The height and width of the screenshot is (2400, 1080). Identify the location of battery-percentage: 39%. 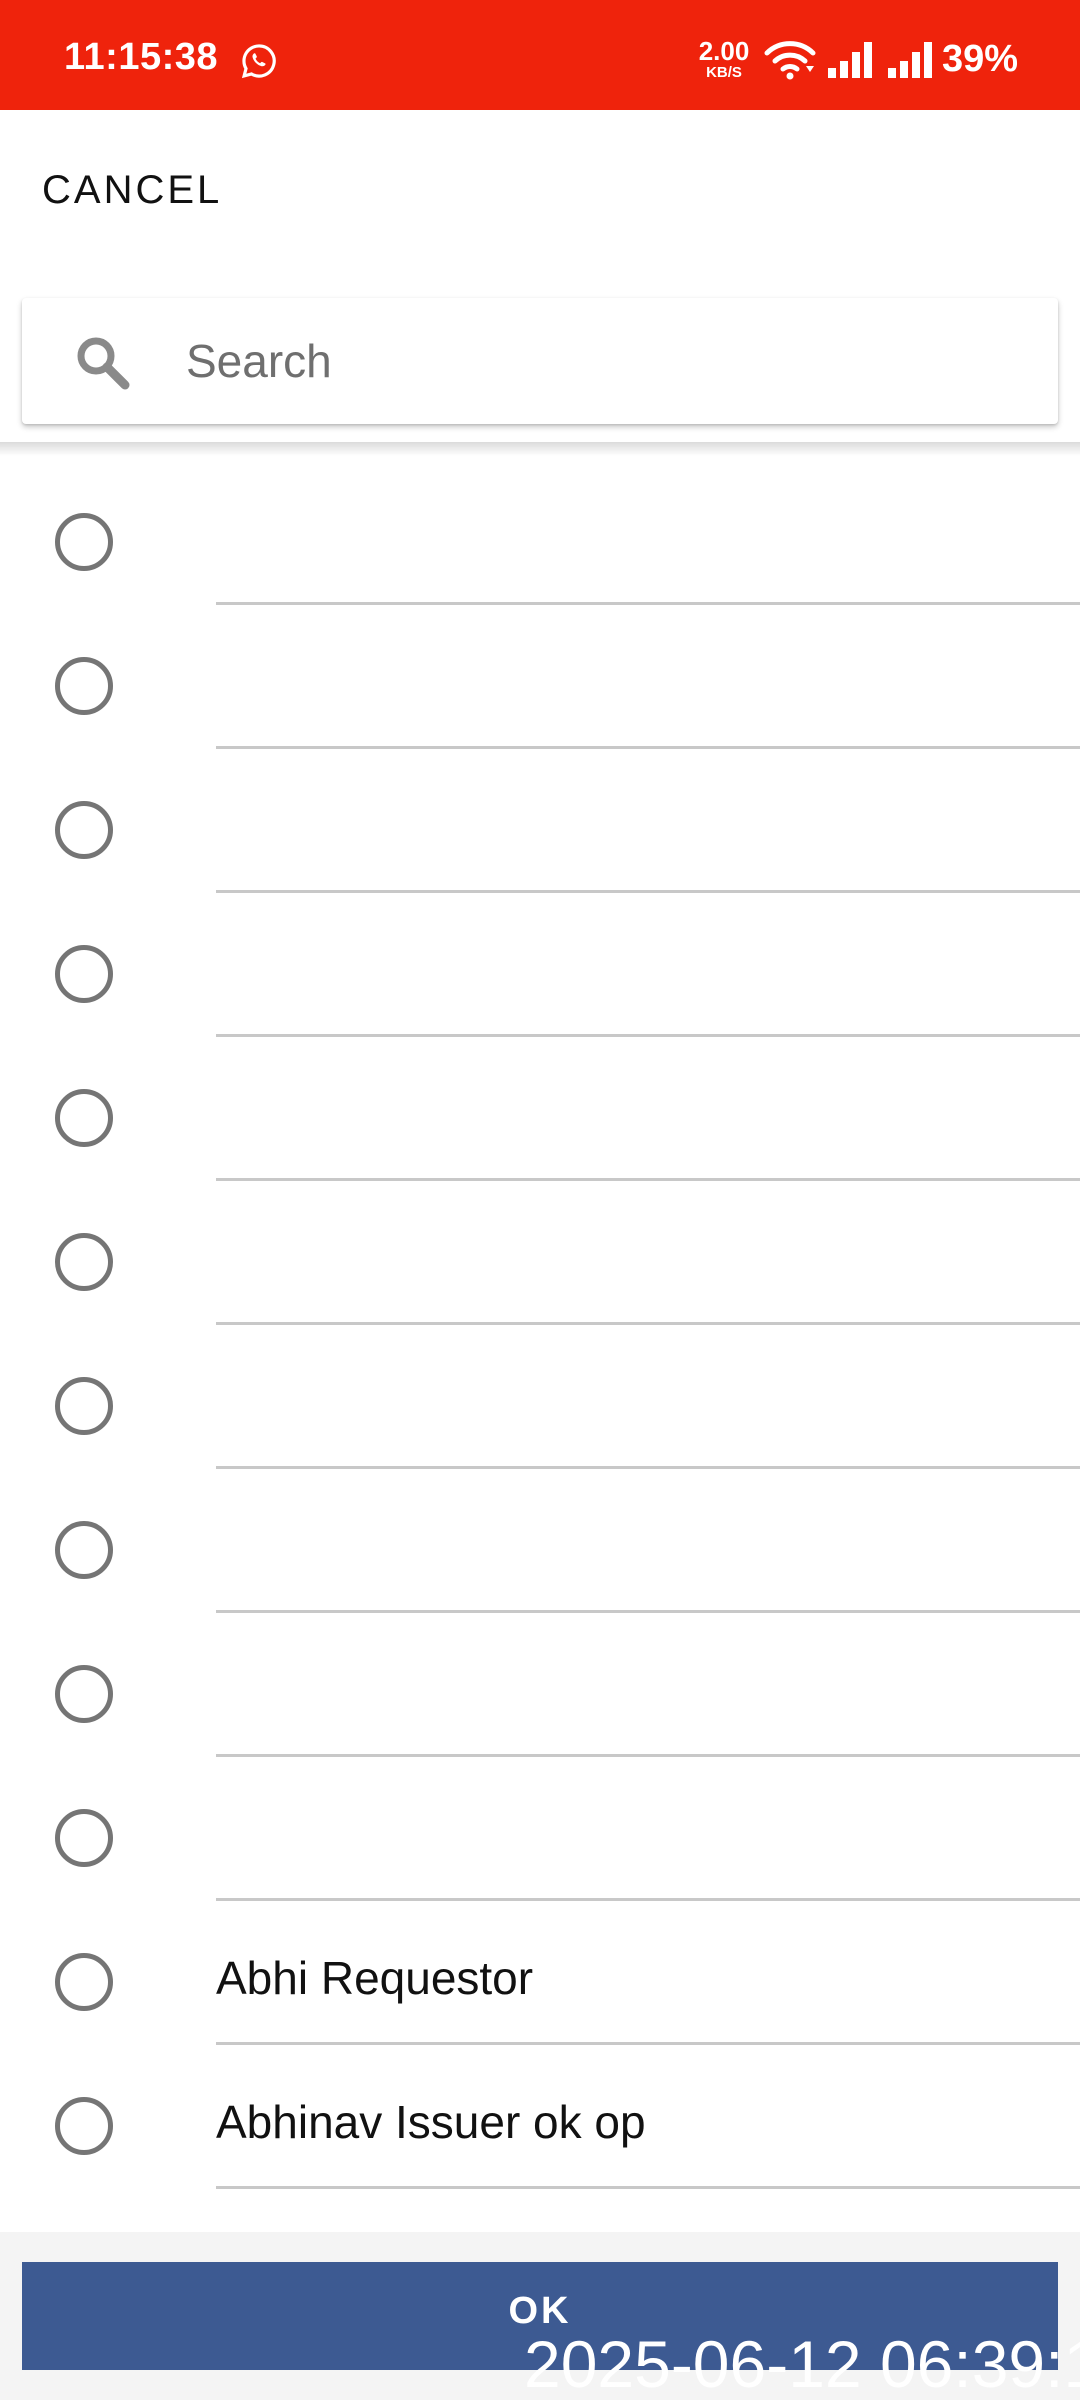
(980, 59).